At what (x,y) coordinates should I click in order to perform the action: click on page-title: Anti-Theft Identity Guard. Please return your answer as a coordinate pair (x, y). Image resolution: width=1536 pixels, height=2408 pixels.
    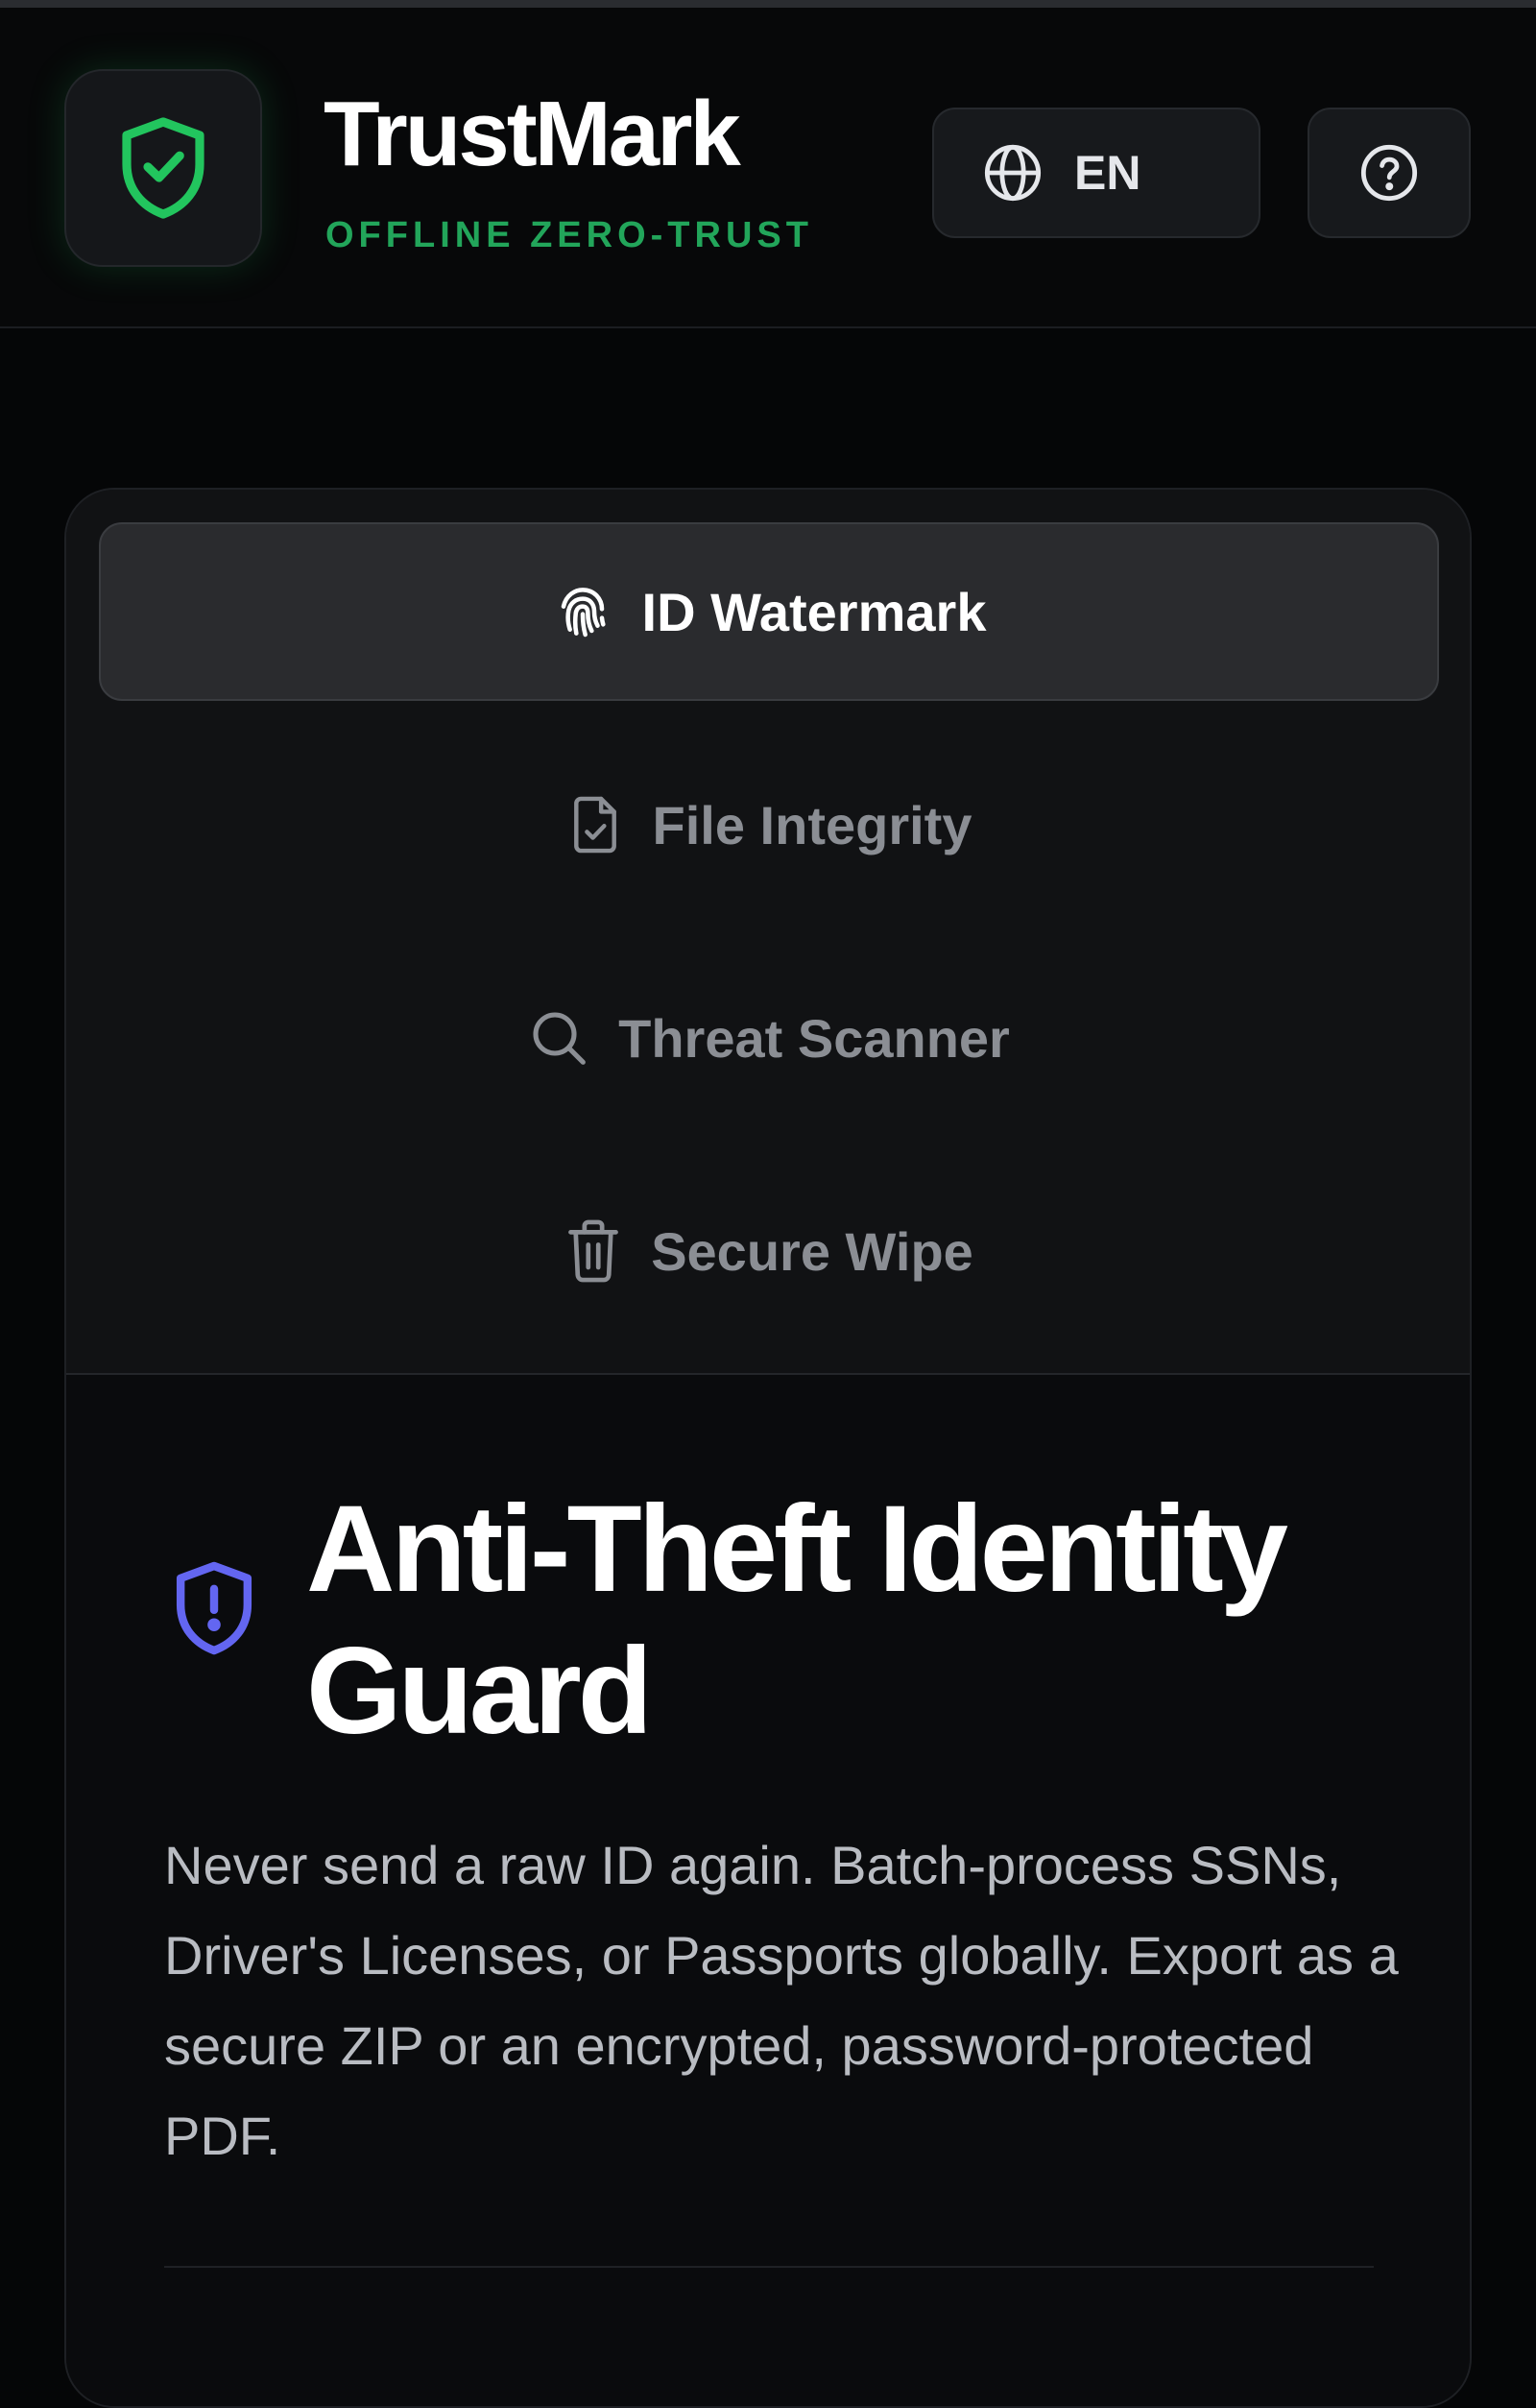
    Looking at the image, I should click on (797, 1621).